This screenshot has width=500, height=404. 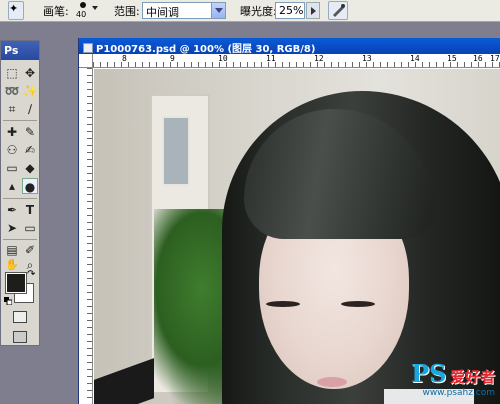 What do you see at coordinates (30, 168) in the screenshot?
I see `paint-bucket-icon: ◆` at bounding box center [30, 168].